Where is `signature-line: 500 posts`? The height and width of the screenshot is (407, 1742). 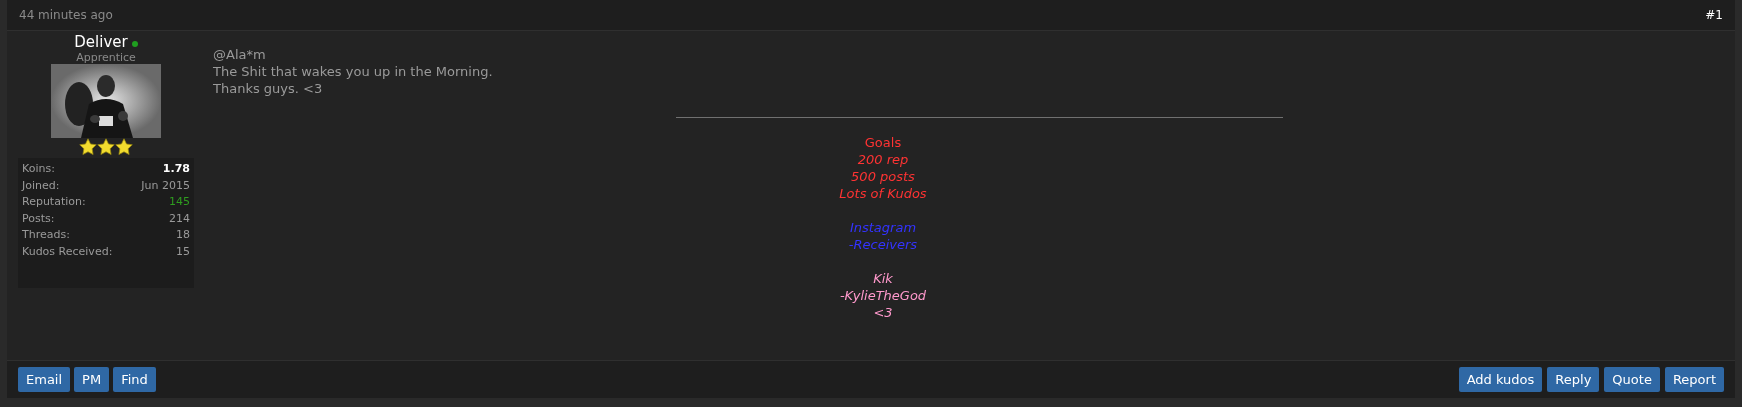 signature-line: 500 posts is located at coordinates (883, 176).